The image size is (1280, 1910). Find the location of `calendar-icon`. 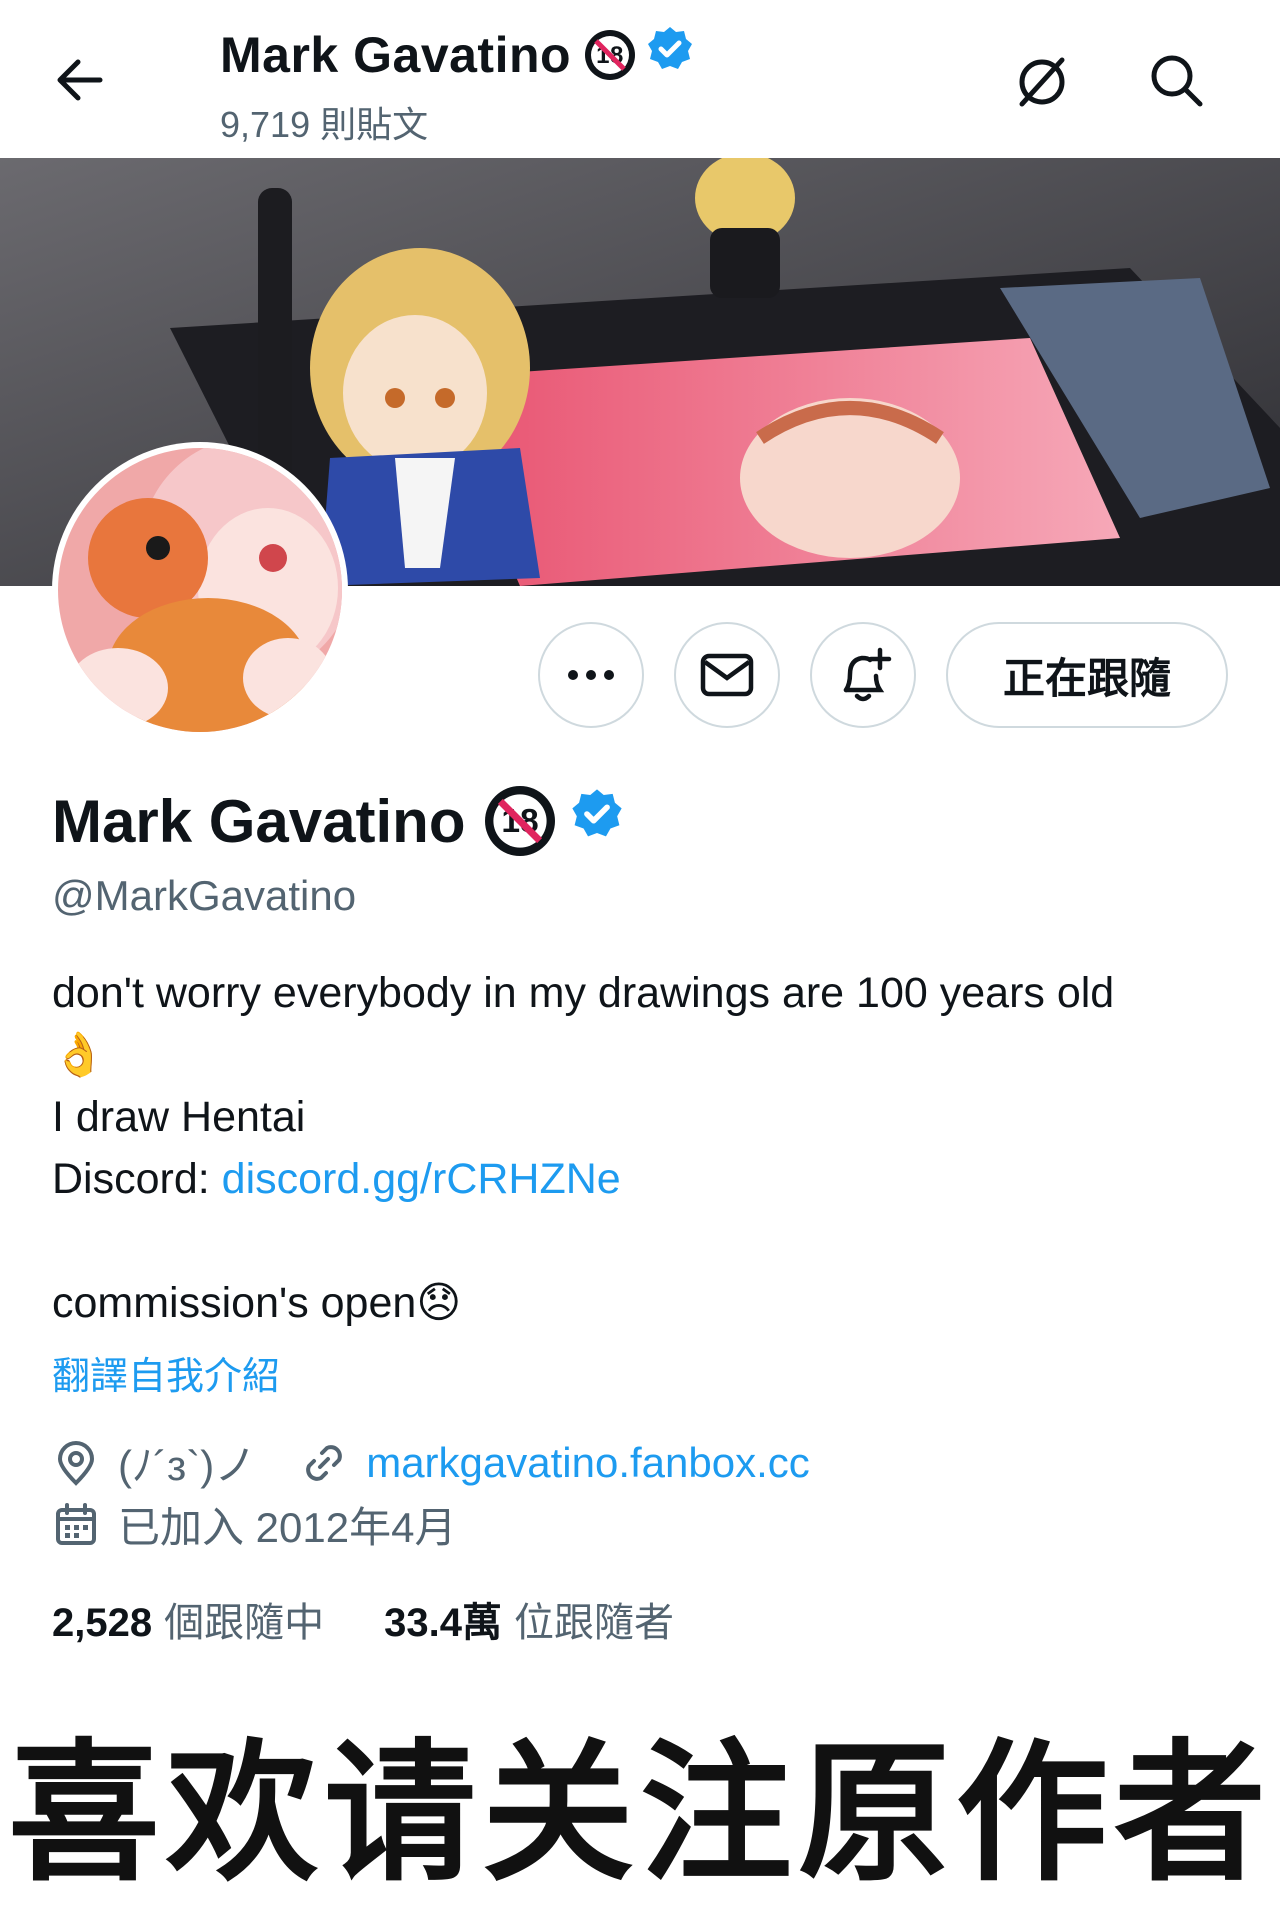

calendar-icon is located at coordinates (76, 1523).